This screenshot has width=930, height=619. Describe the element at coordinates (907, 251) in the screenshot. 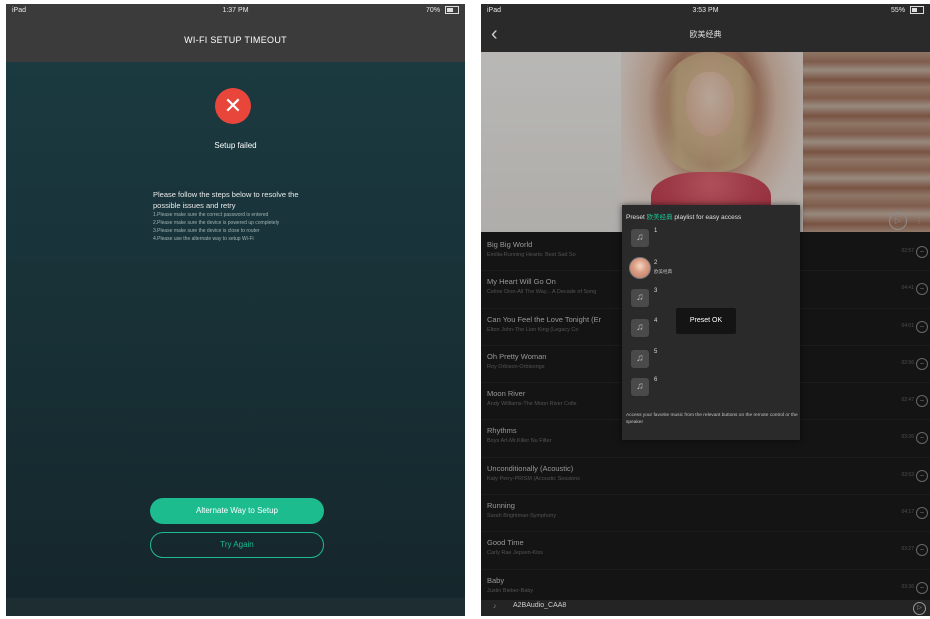

I see `song-duration: 02:57` at that location.